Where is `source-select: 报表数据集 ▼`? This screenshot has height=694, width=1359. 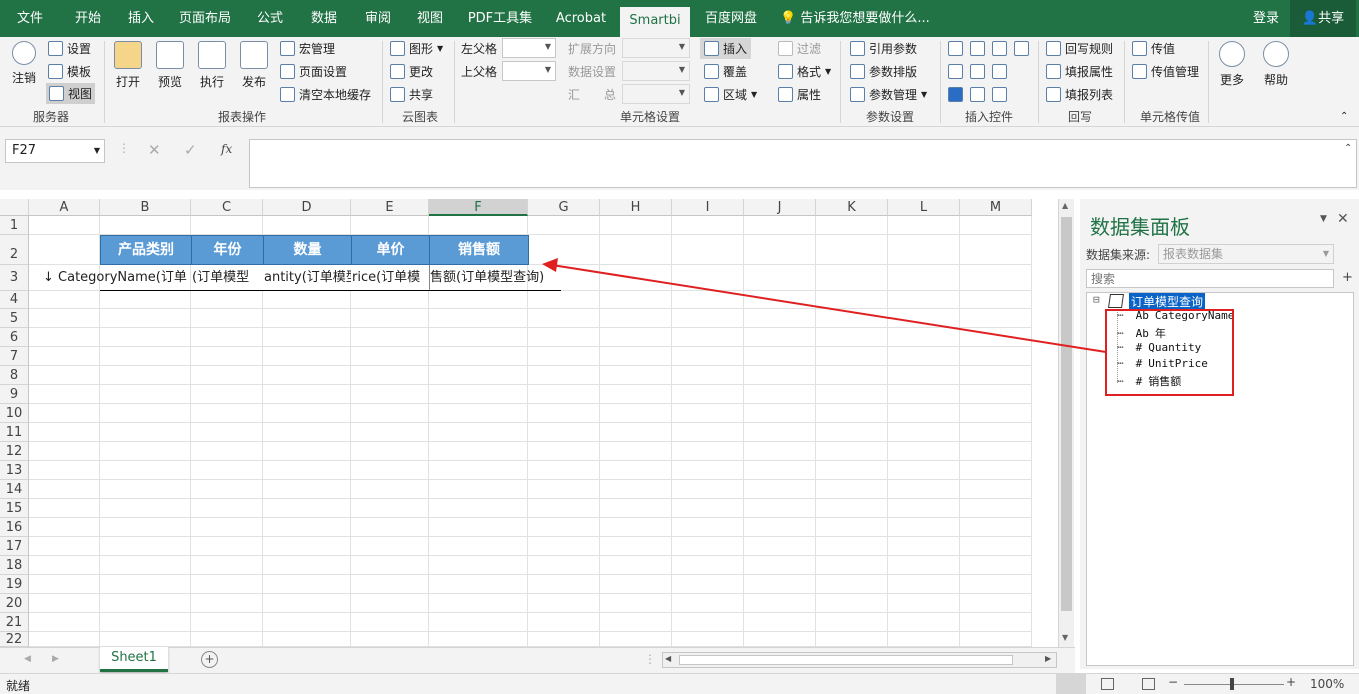 source-select: 报表数据集 ▼ is located at coordinates (1246, 254).